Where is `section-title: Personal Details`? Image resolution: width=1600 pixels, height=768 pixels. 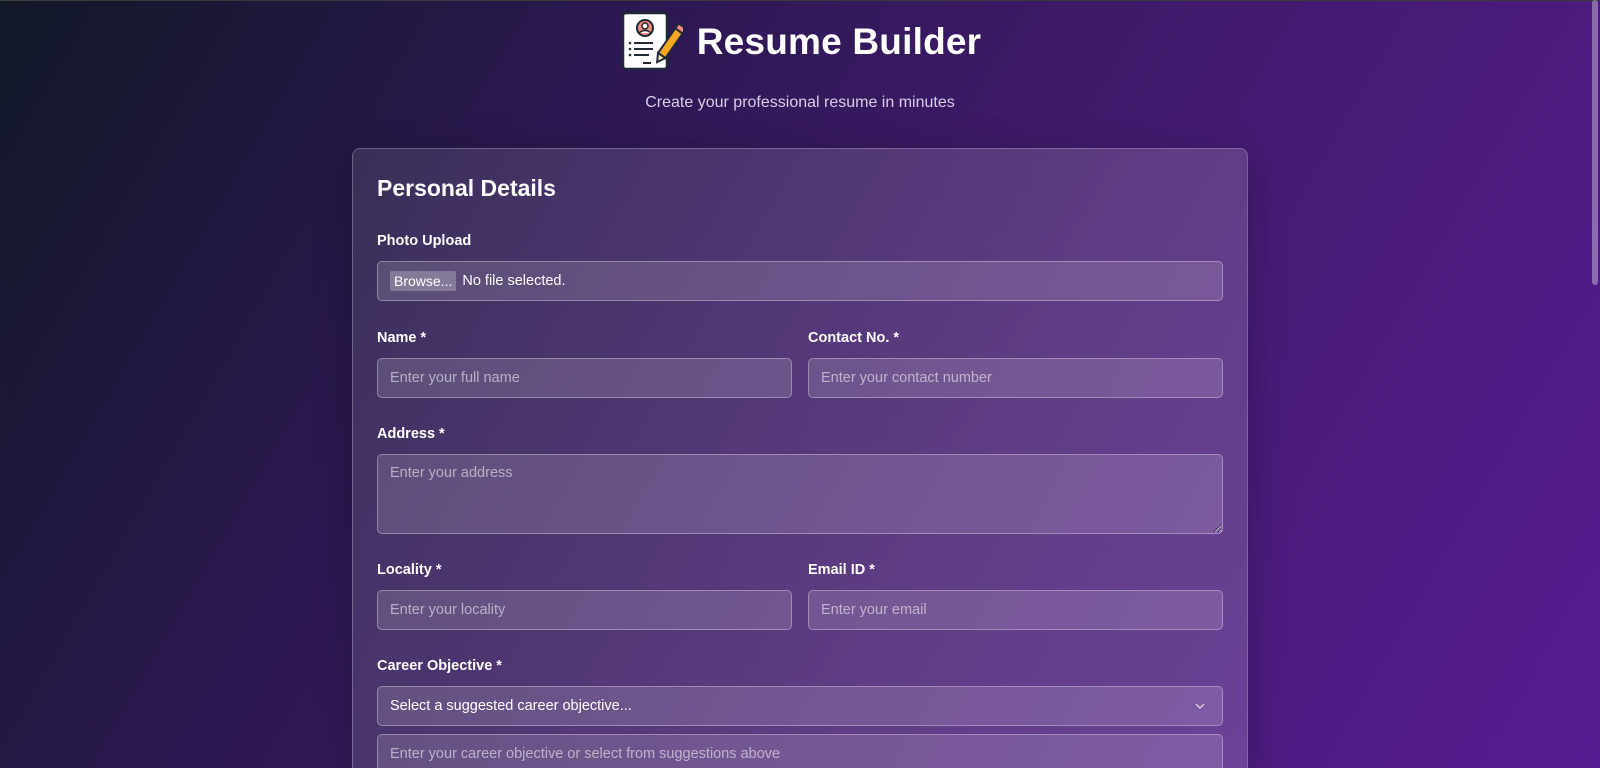 section-title: Personal Details is located at coordinates (466, 188).